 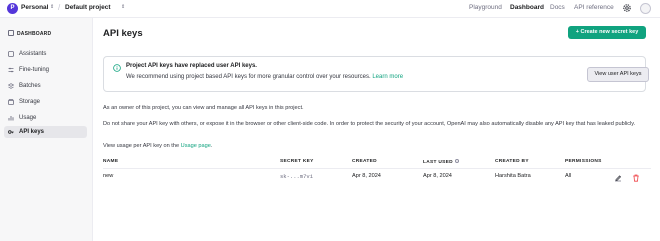 I want to click on key-secret: sk-...m7vi, so click(x=297, y=176).